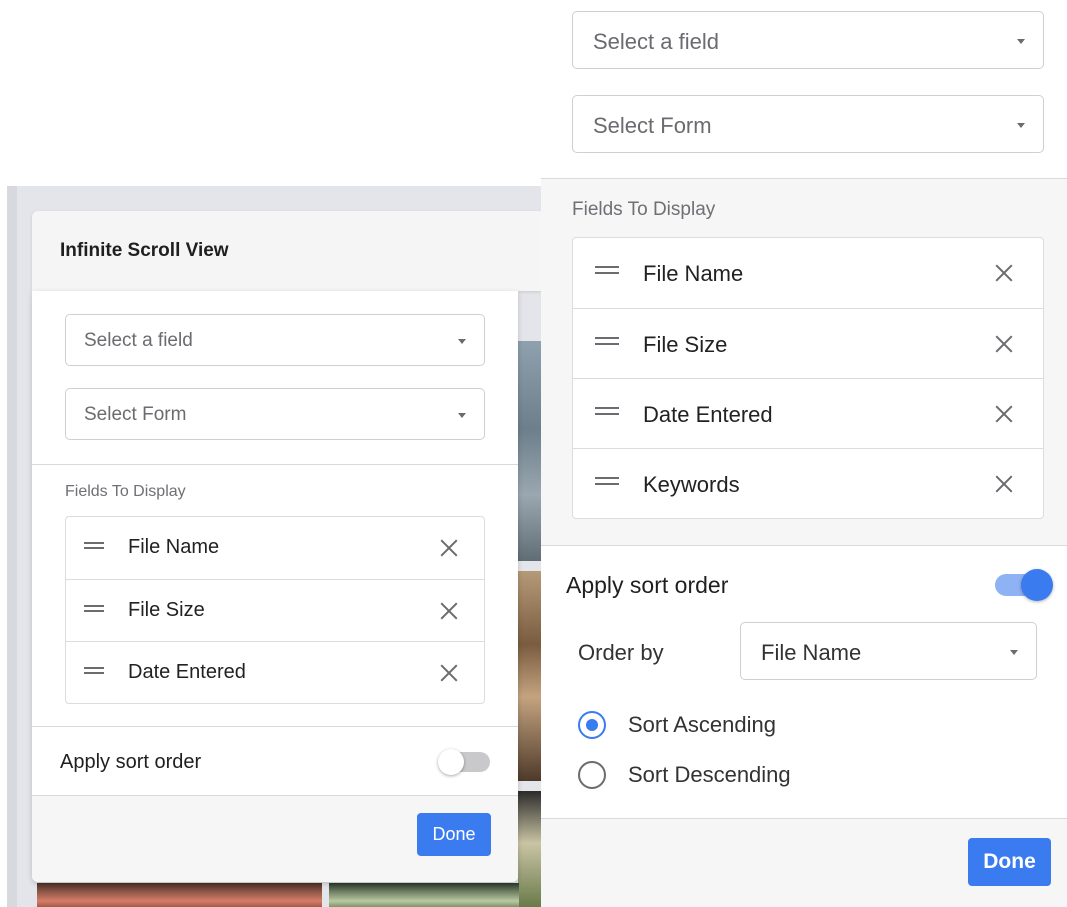 The width and height of the screenshot is (1067, 907). Describe the element at coordinates (888, 651) in the screenshot. I see `order-by-select: File Name` at that location.